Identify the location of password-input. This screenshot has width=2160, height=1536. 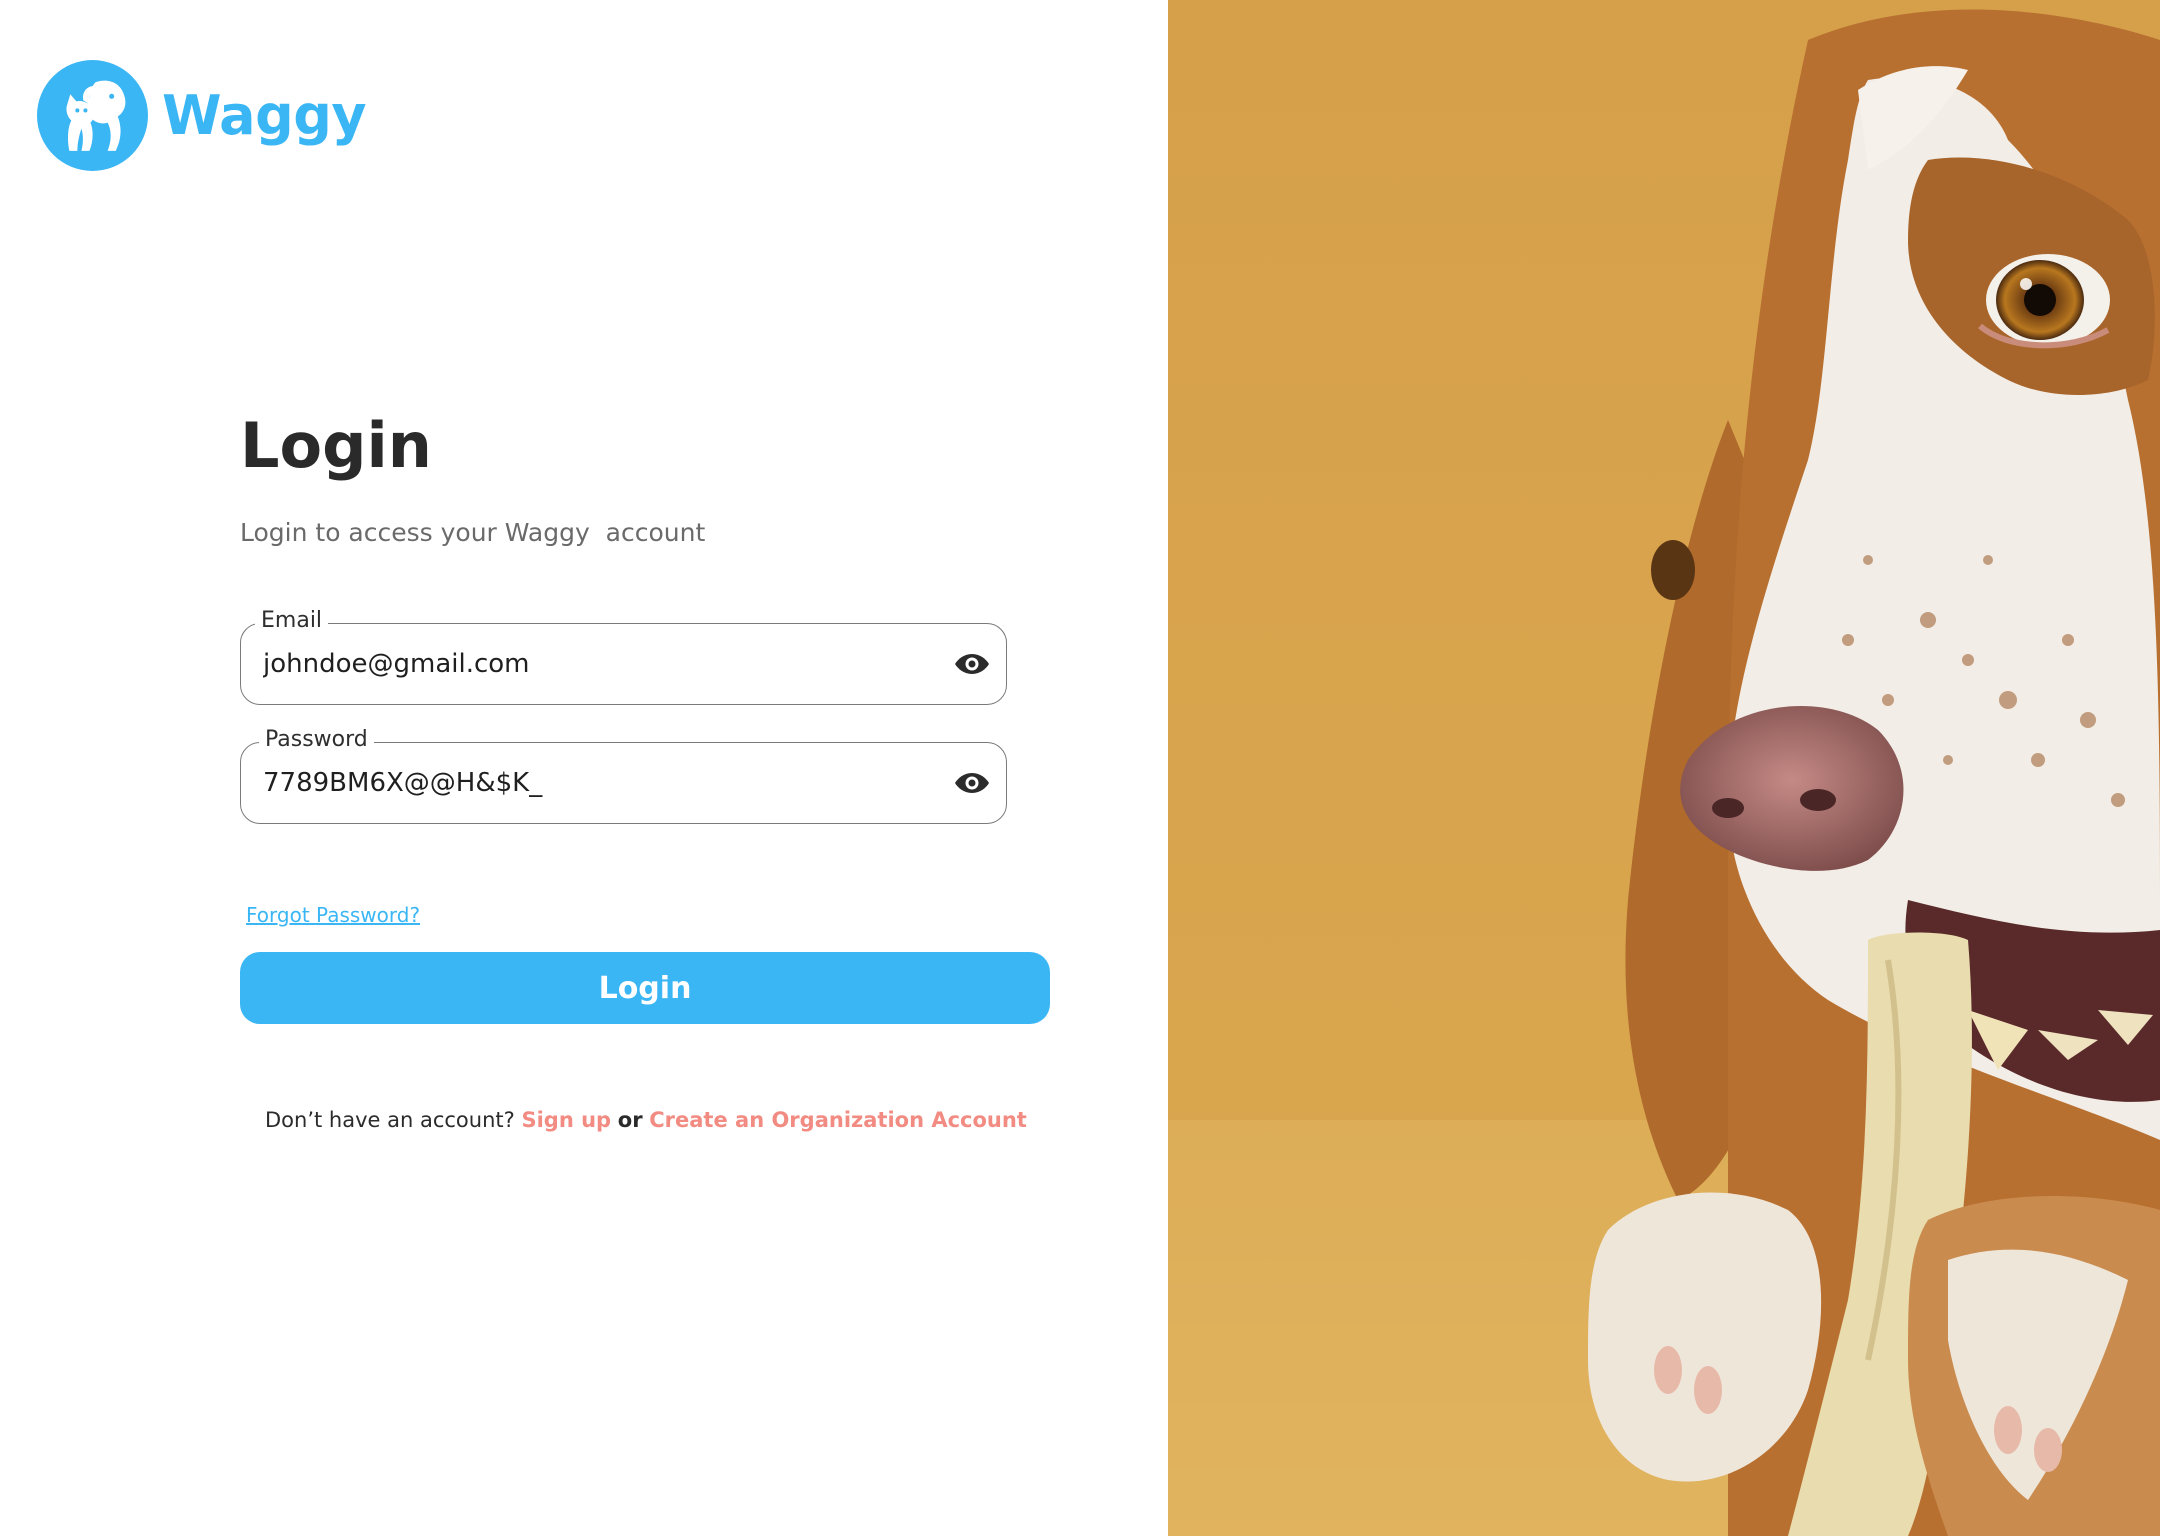
(583, 783).